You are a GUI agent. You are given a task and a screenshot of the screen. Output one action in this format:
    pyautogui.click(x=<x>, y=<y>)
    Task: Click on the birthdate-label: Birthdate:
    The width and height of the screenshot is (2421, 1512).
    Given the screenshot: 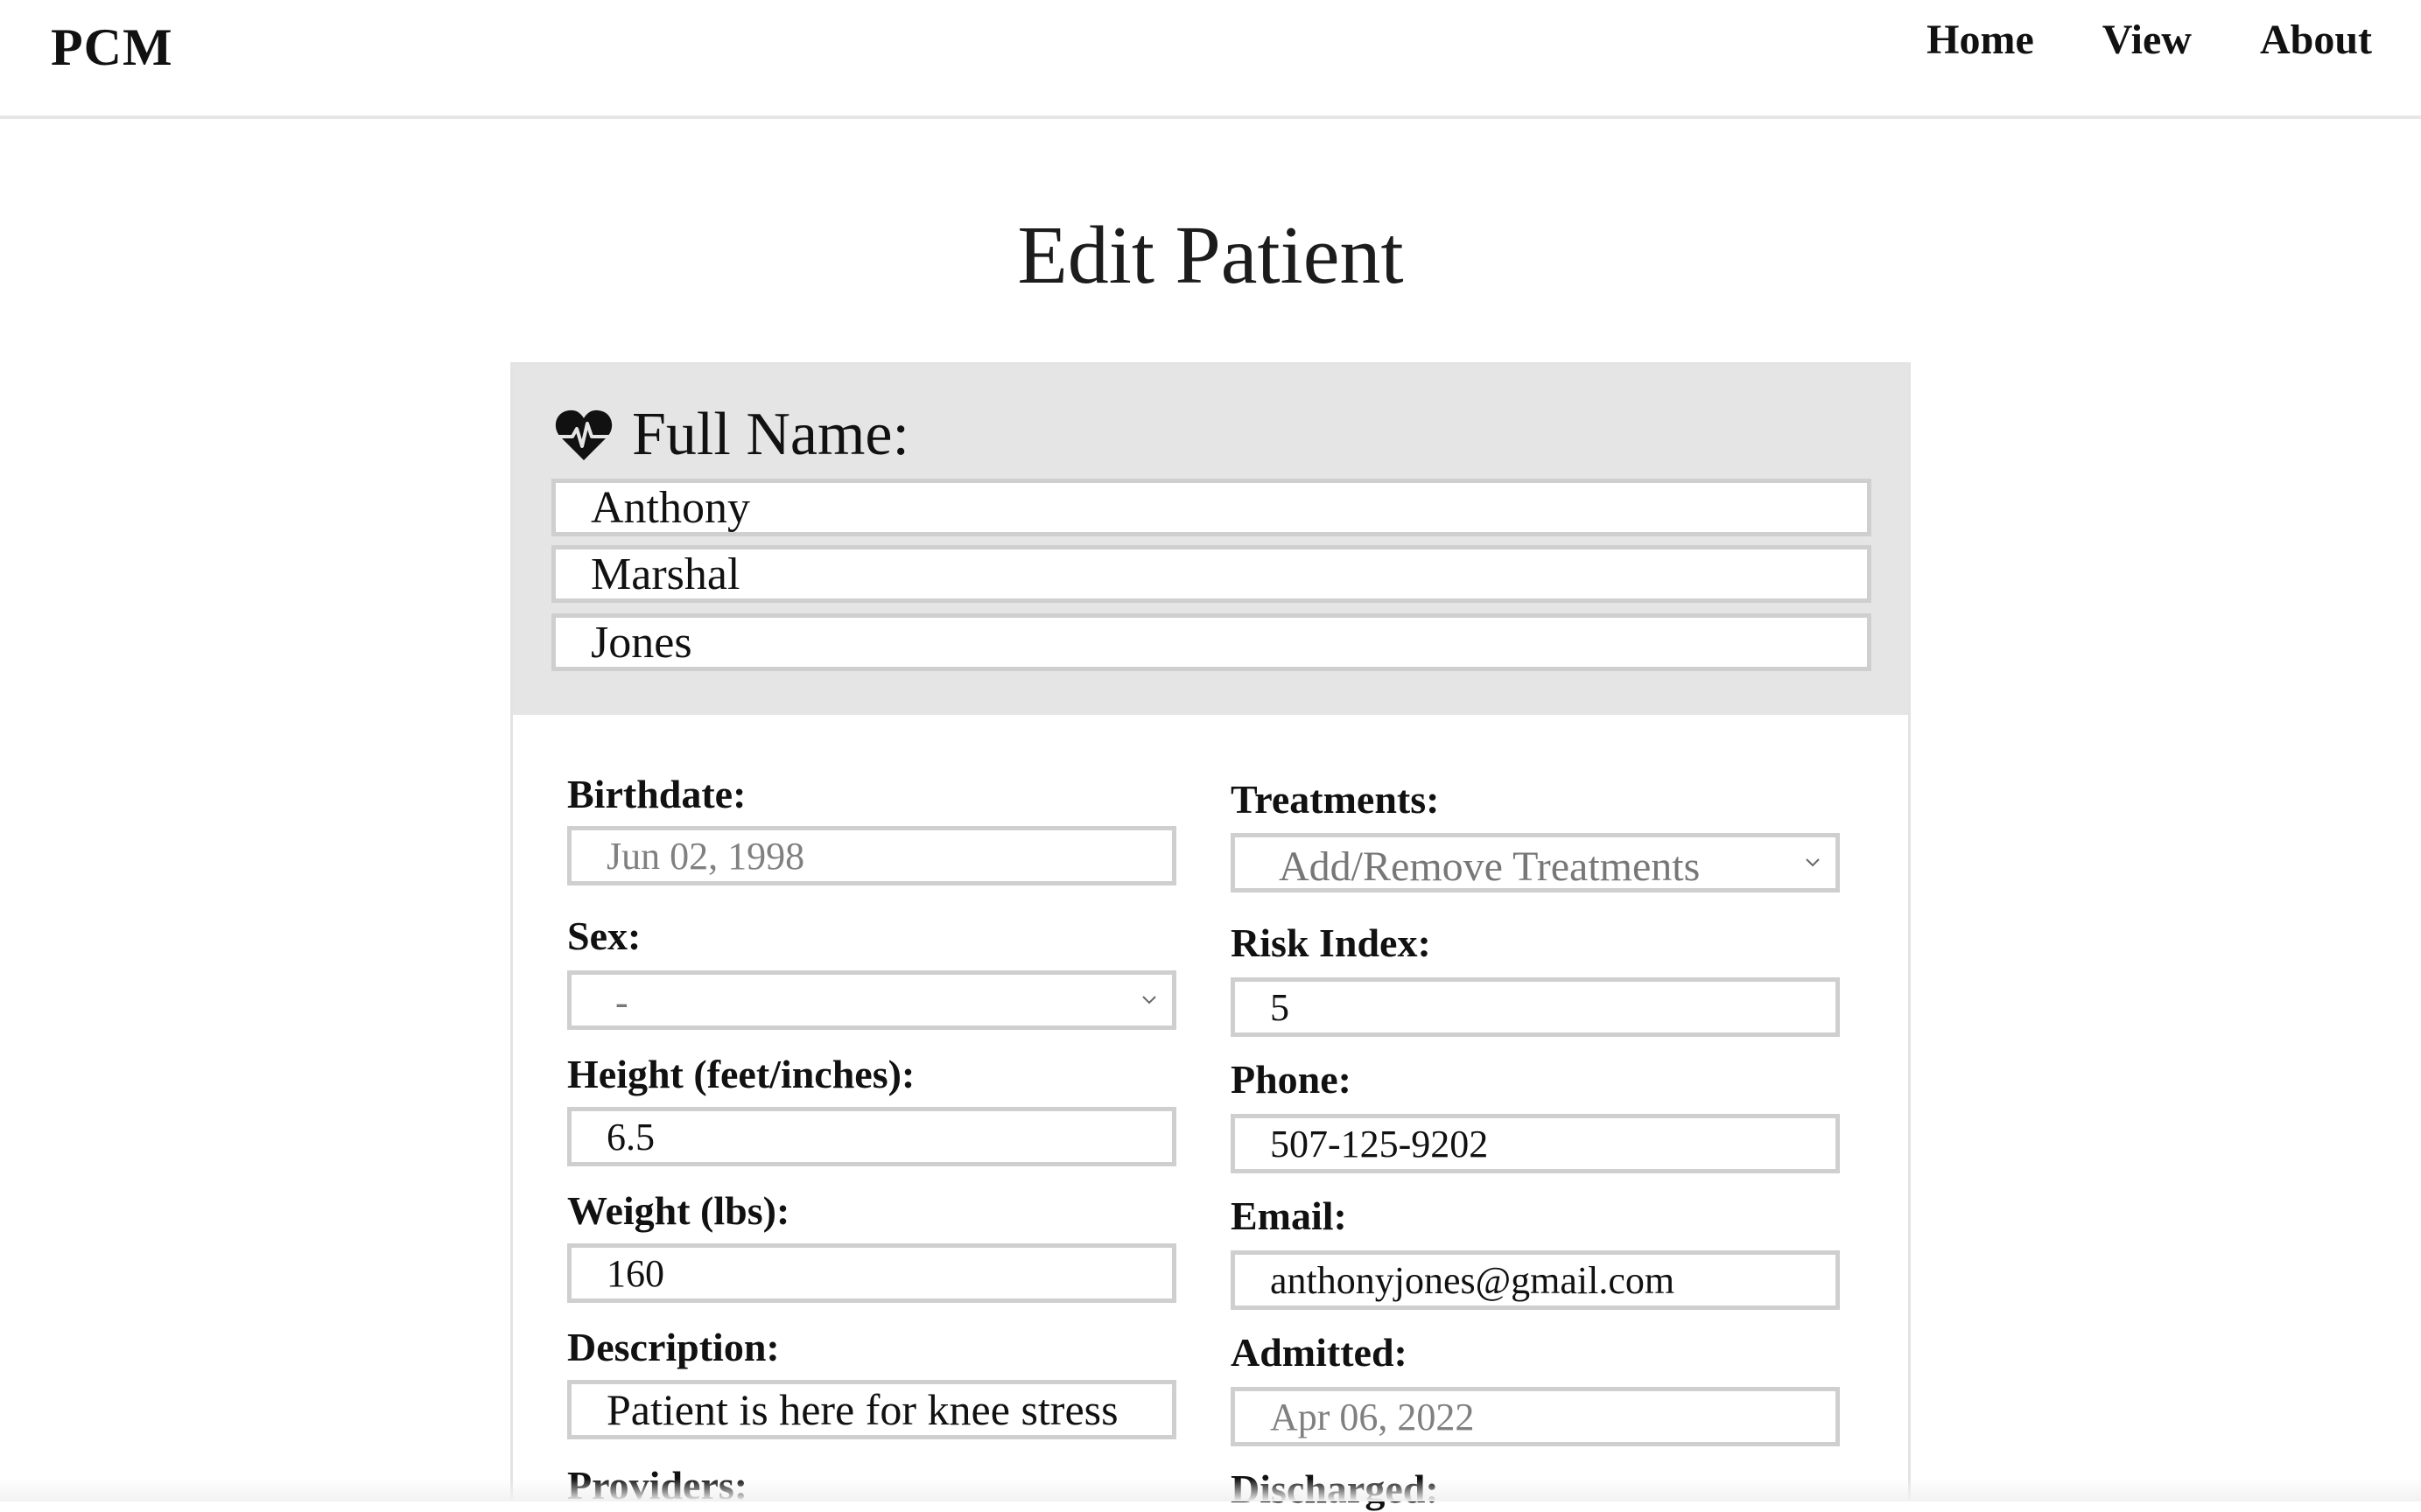 What is the action you would take?
    pyautogui.click(x=657, y=794)
    